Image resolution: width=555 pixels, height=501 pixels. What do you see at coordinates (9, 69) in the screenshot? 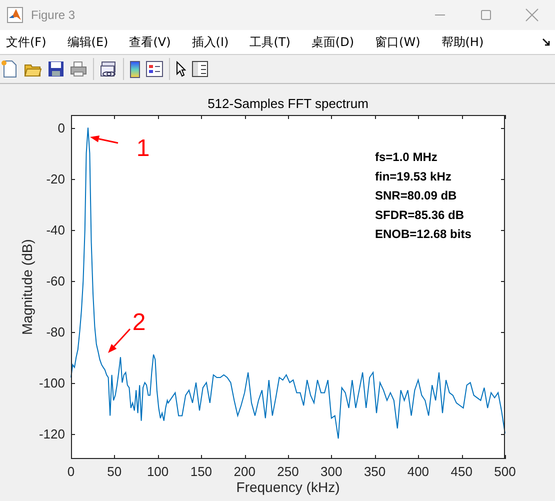
I see `new-file-icon` at bounding box center [9, 69].